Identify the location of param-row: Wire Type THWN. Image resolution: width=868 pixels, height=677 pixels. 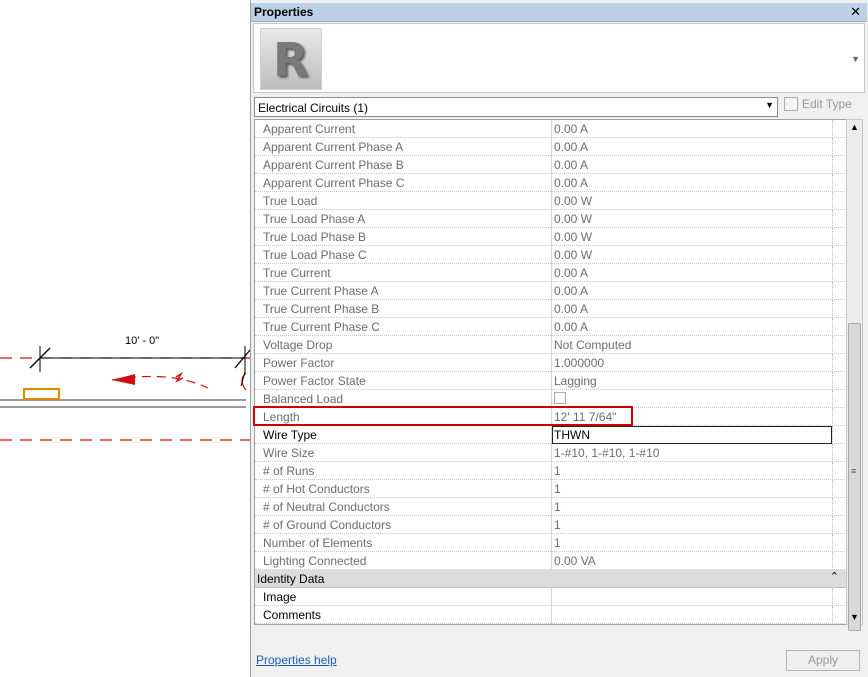
(550, 435).